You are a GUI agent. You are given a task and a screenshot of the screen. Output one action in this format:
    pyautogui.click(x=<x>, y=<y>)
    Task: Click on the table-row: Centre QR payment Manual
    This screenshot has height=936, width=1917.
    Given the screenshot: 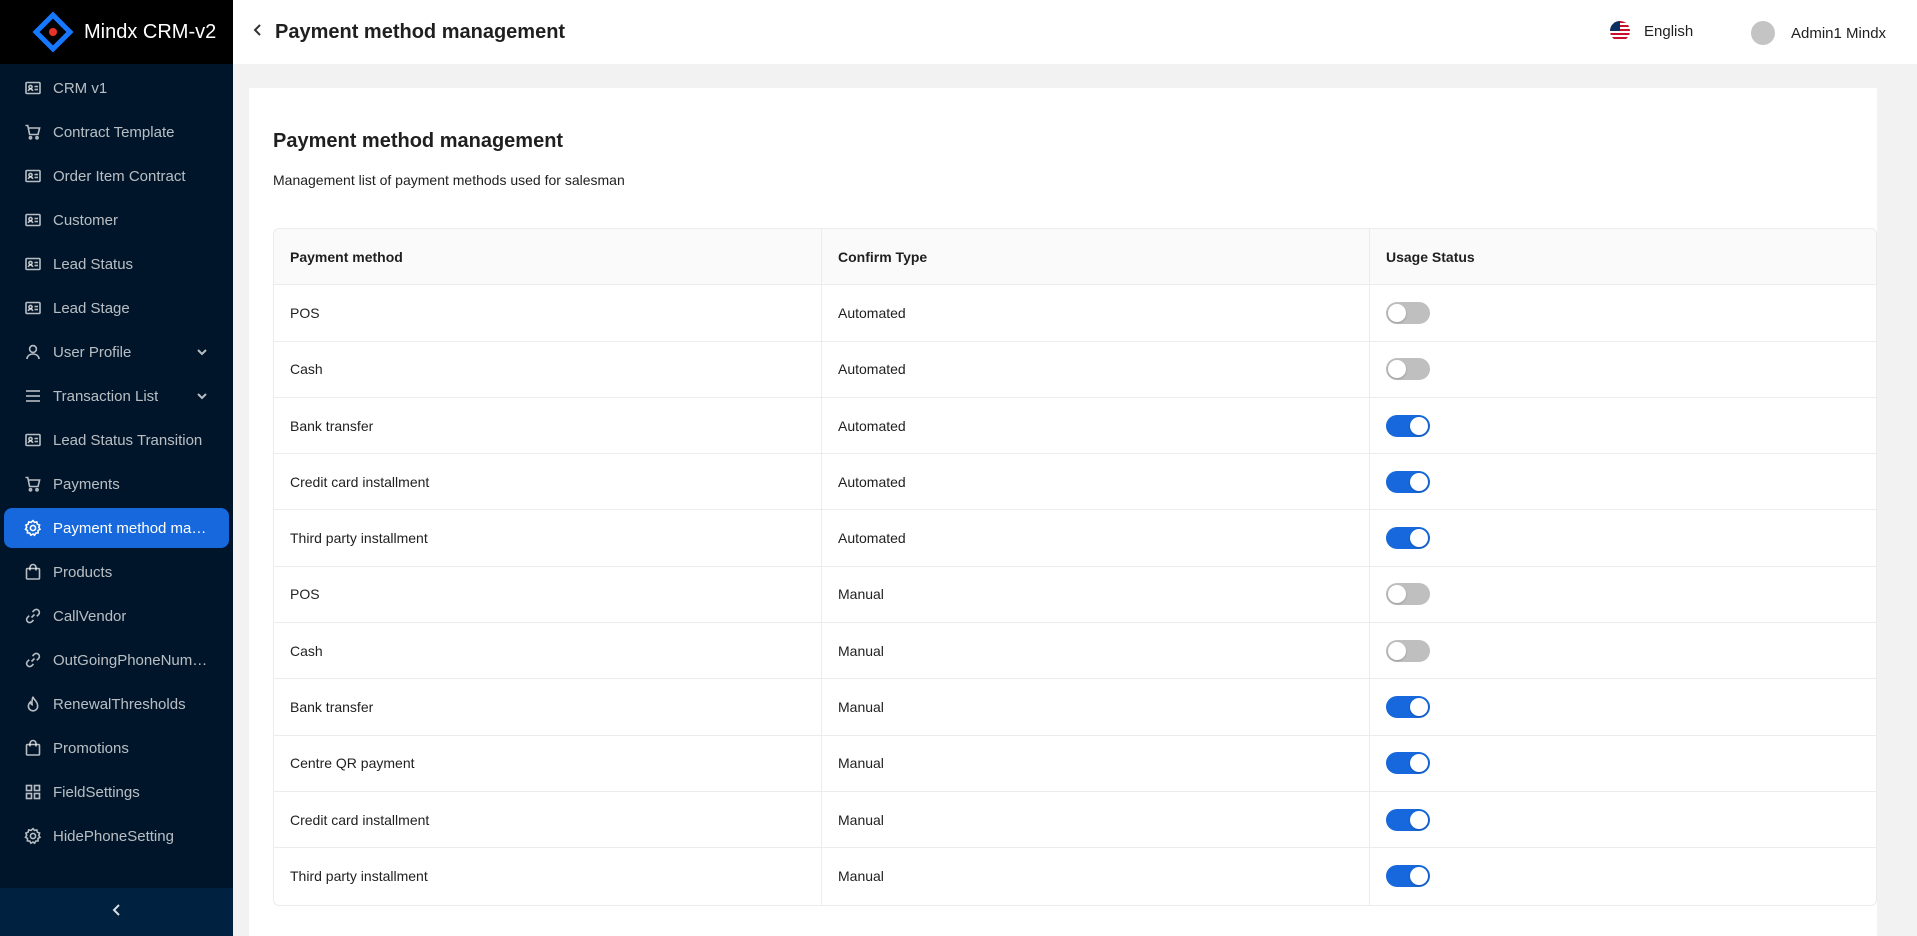 What is the action you would take?
    pyautogui.click(x=1075, y=763)
    